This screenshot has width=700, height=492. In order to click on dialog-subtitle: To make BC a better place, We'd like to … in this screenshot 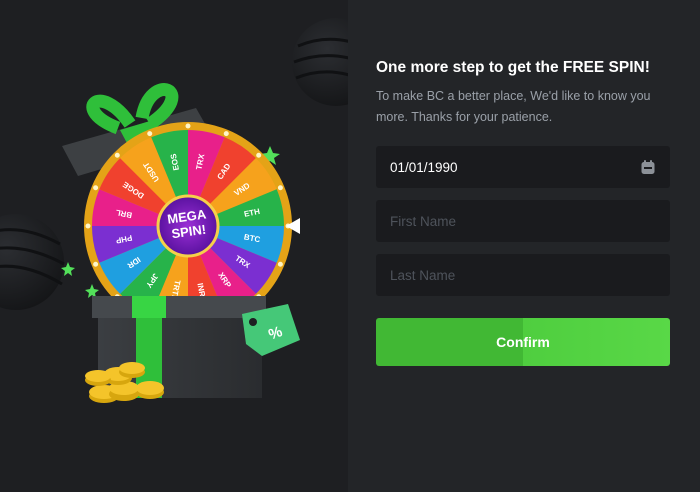, I will do `click(513, 106)`.